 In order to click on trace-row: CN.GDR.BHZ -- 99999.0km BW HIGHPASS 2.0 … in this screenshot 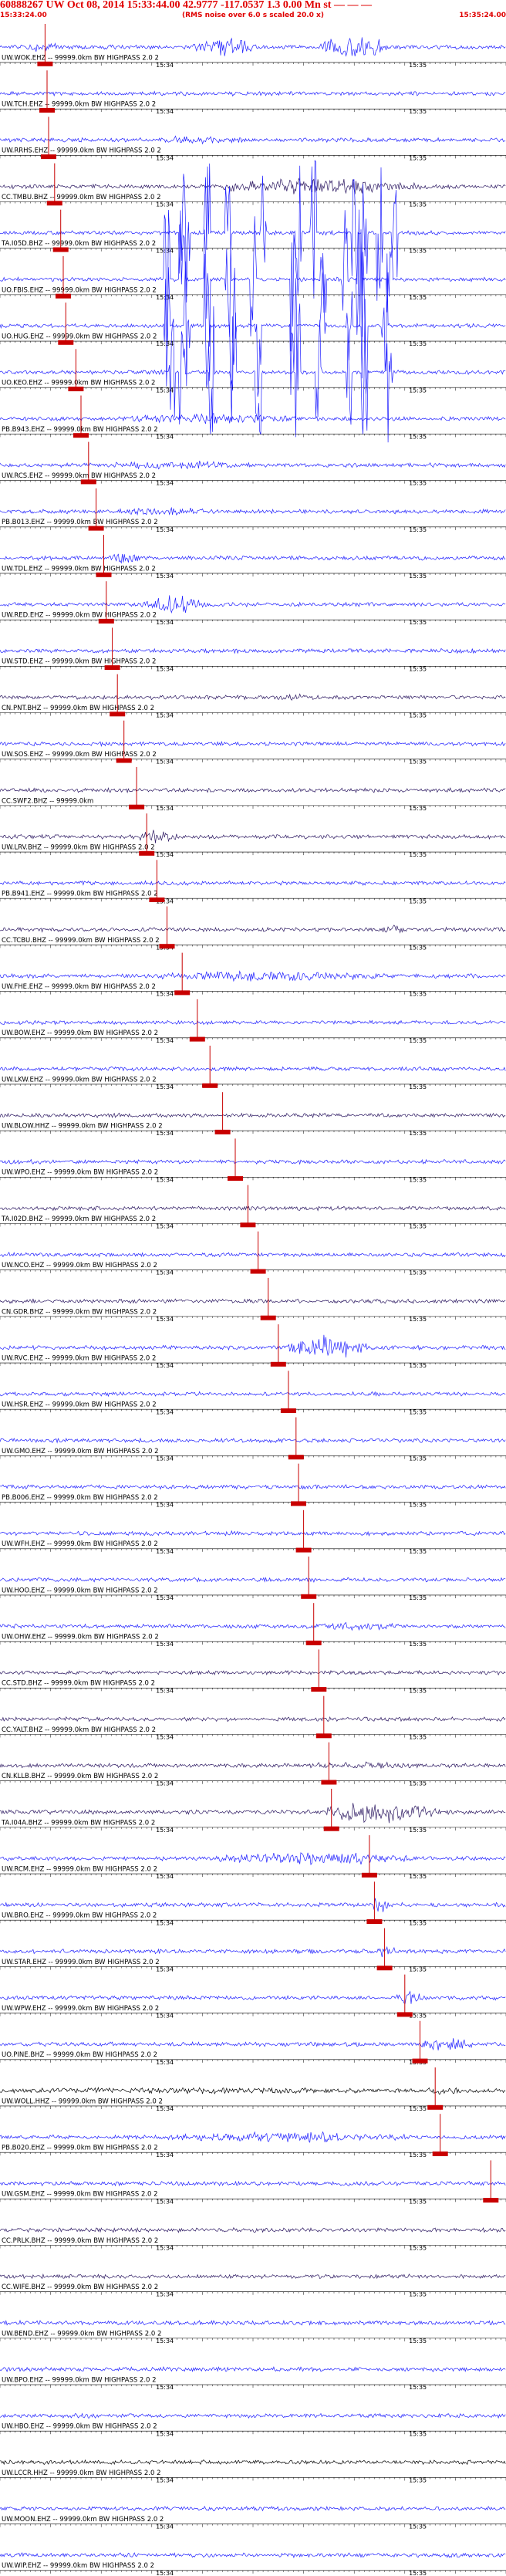, I will do `click(253, 1300)`.